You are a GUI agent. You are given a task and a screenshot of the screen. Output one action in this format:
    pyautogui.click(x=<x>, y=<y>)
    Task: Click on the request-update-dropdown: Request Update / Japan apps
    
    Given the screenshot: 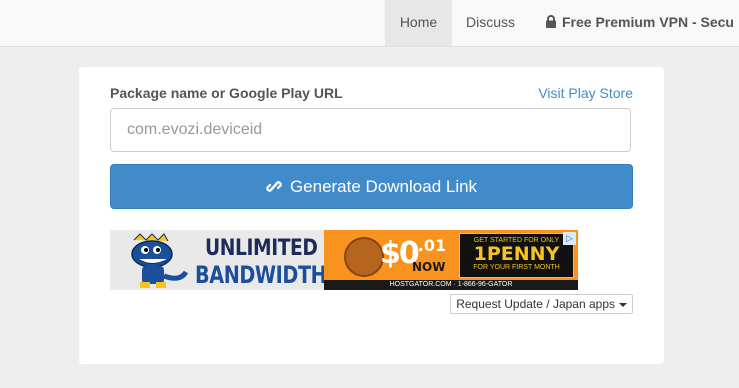 What is the action you would take?
    pyautogui.click(x=541, y=304)
    